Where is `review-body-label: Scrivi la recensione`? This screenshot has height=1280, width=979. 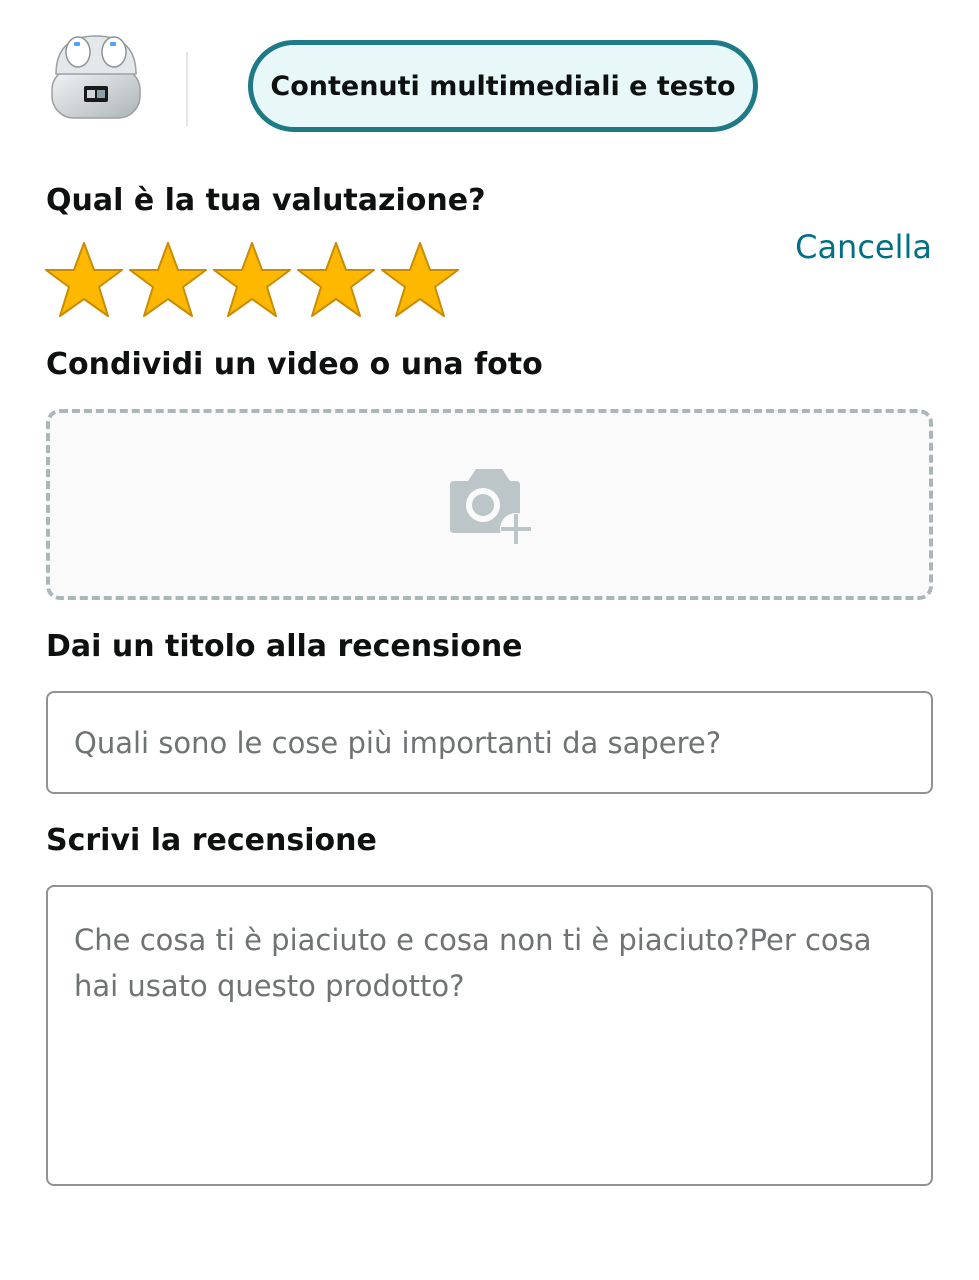 review-body-label: Scrivi la recensione is located at coordinates (211, 840).